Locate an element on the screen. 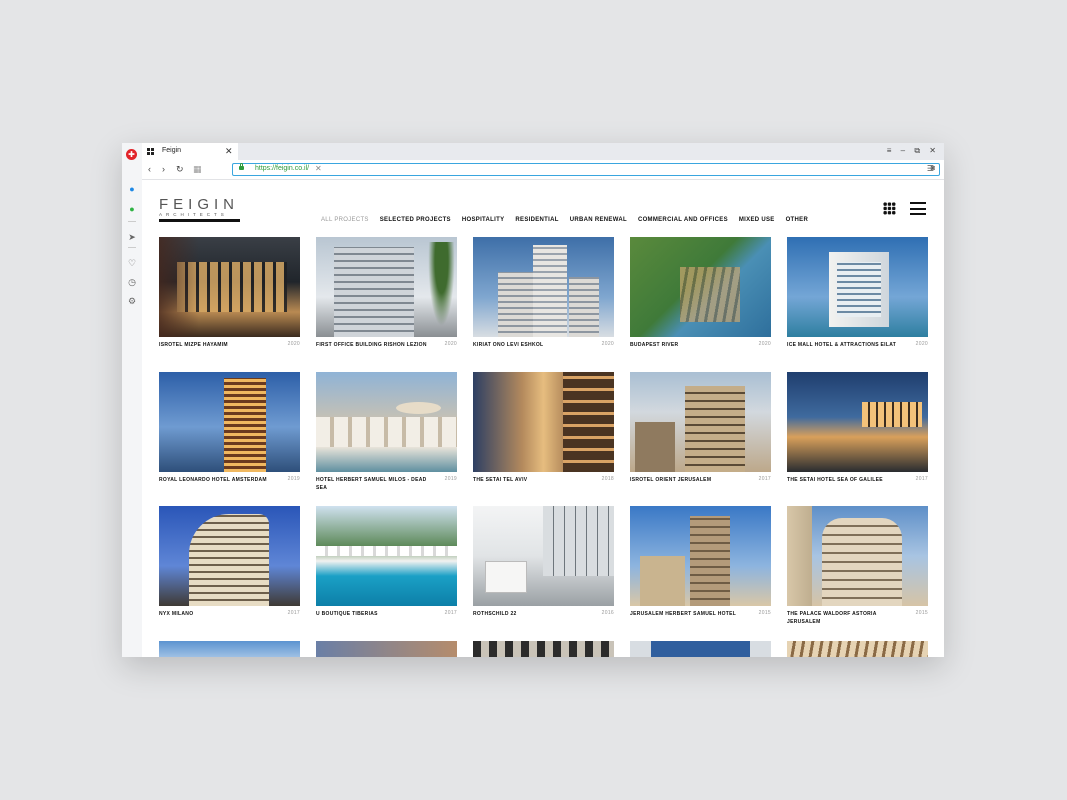 The width and height of the screenshot is (1067, 800). heart-icon: ♡ is located at coordinates (132, 263).